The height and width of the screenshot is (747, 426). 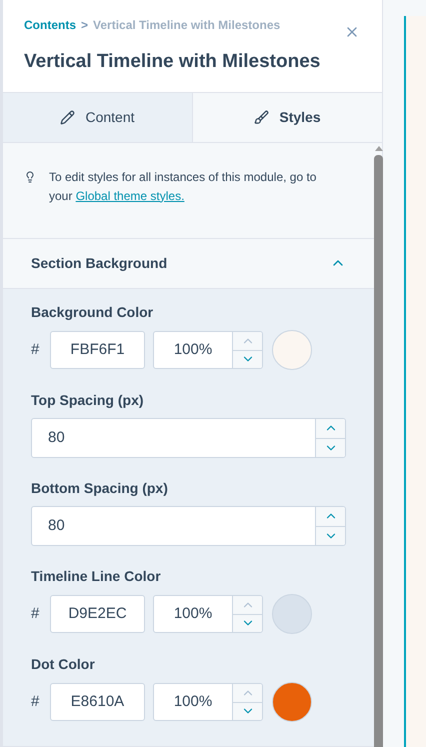 I want to click on field-label: Timeline Line Color, so click(x=96, y=576).